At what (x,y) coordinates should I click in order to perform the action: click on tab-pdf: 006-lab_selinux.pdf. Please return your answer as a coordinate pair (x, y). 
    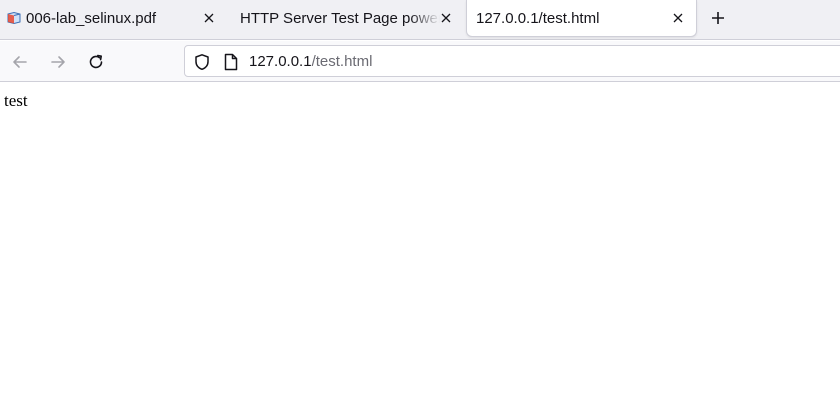
    Looking at the image, I should click on (114, 18).